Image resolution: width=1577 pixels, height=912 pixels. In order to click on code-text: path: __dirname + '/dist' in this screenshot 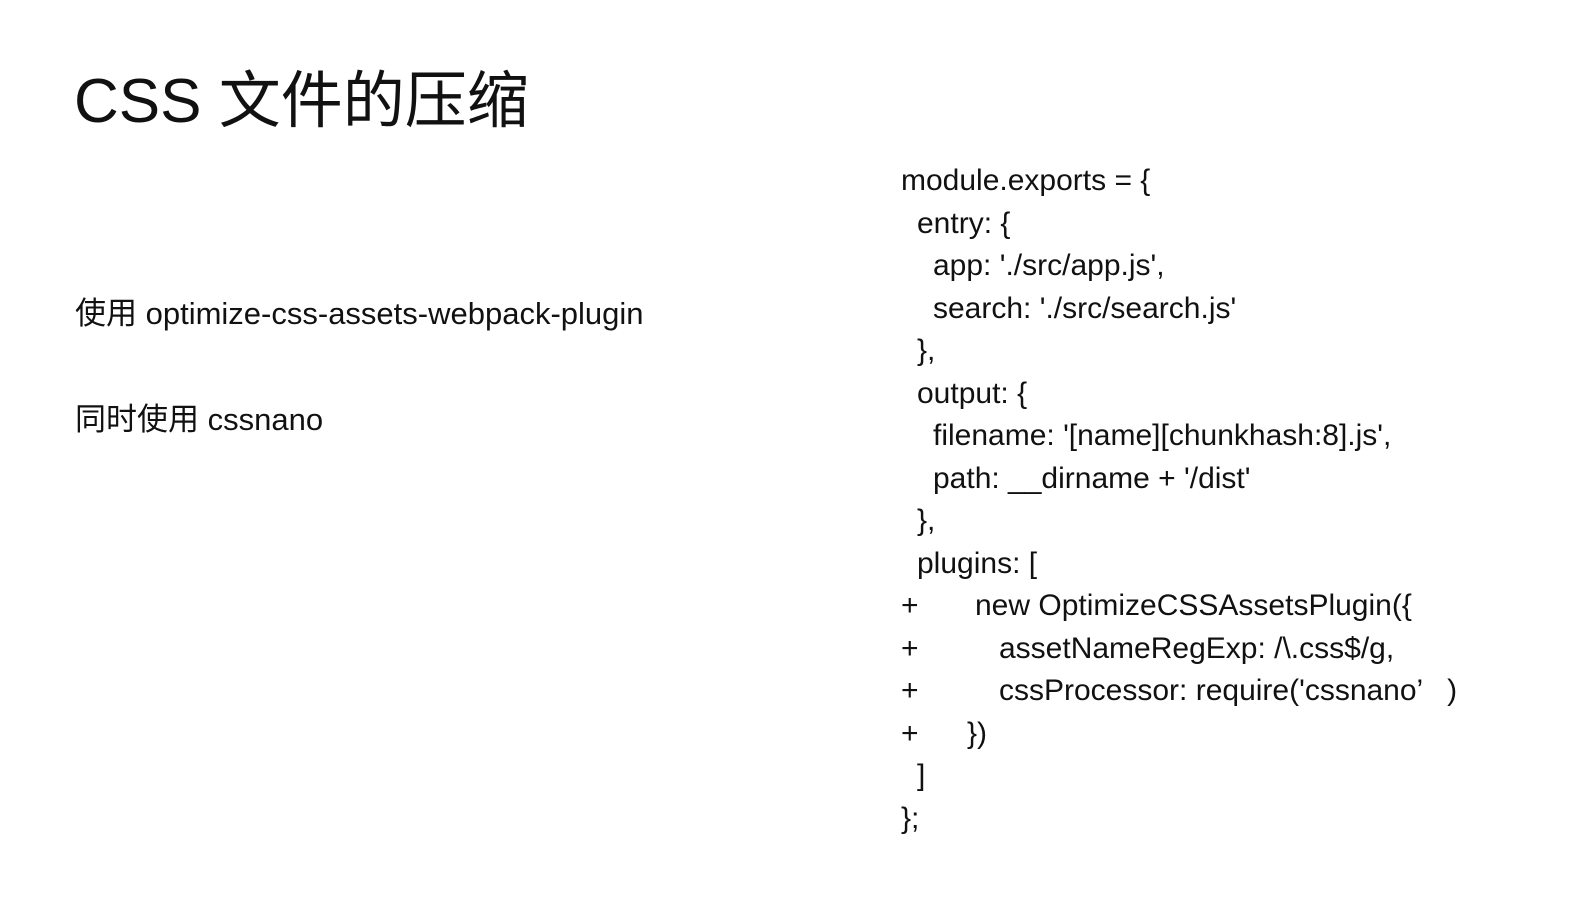, I will do `click(1092, 478)`.